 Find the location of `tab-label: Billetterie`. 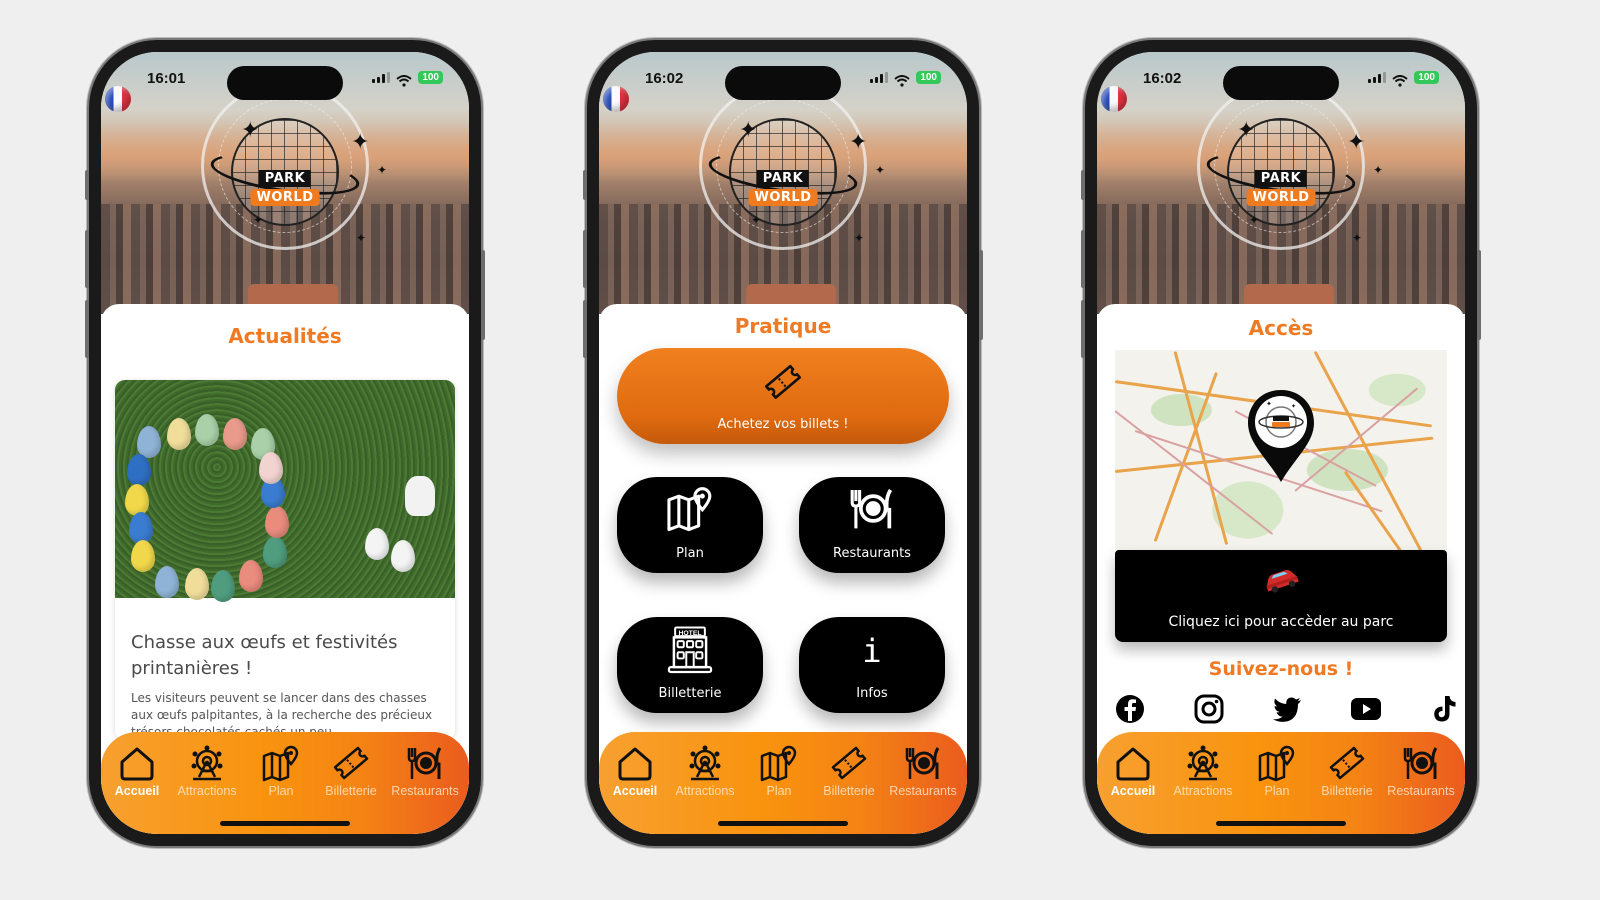

tab-label: Billetterie is located at coordinates (1347, 791).